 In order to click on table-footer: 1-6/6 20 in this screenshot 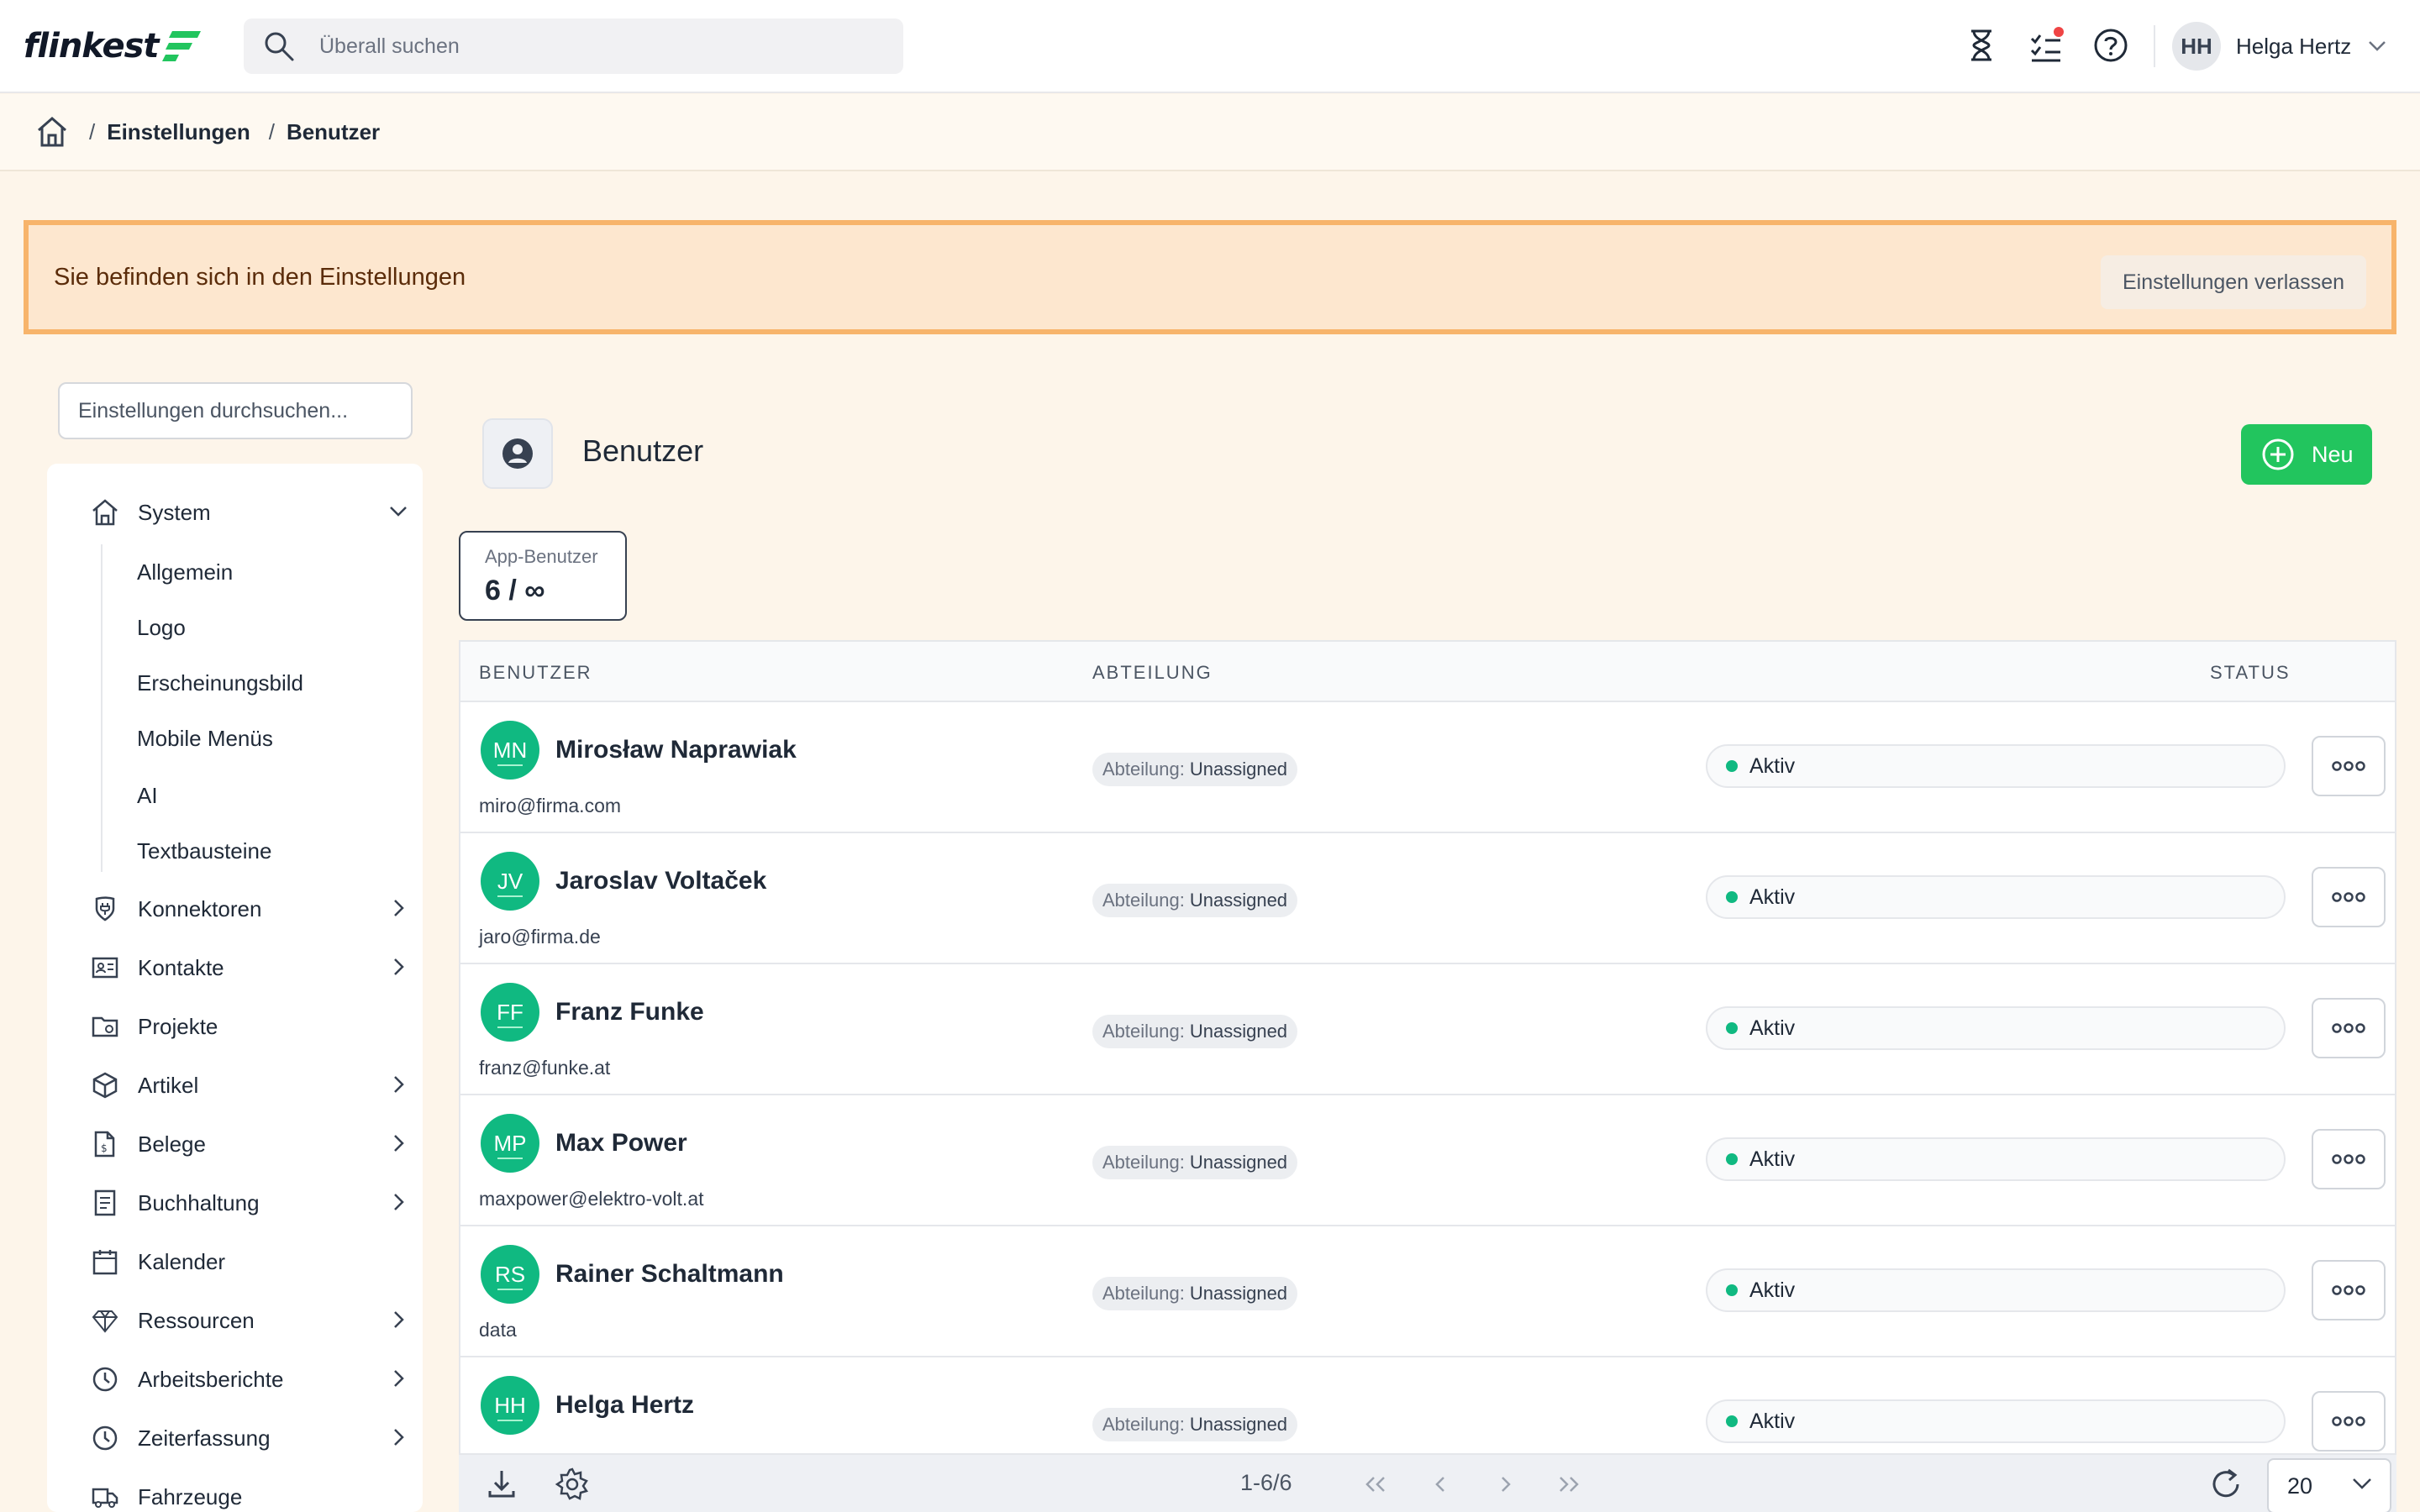, I will do `click(1427, 1482)`.